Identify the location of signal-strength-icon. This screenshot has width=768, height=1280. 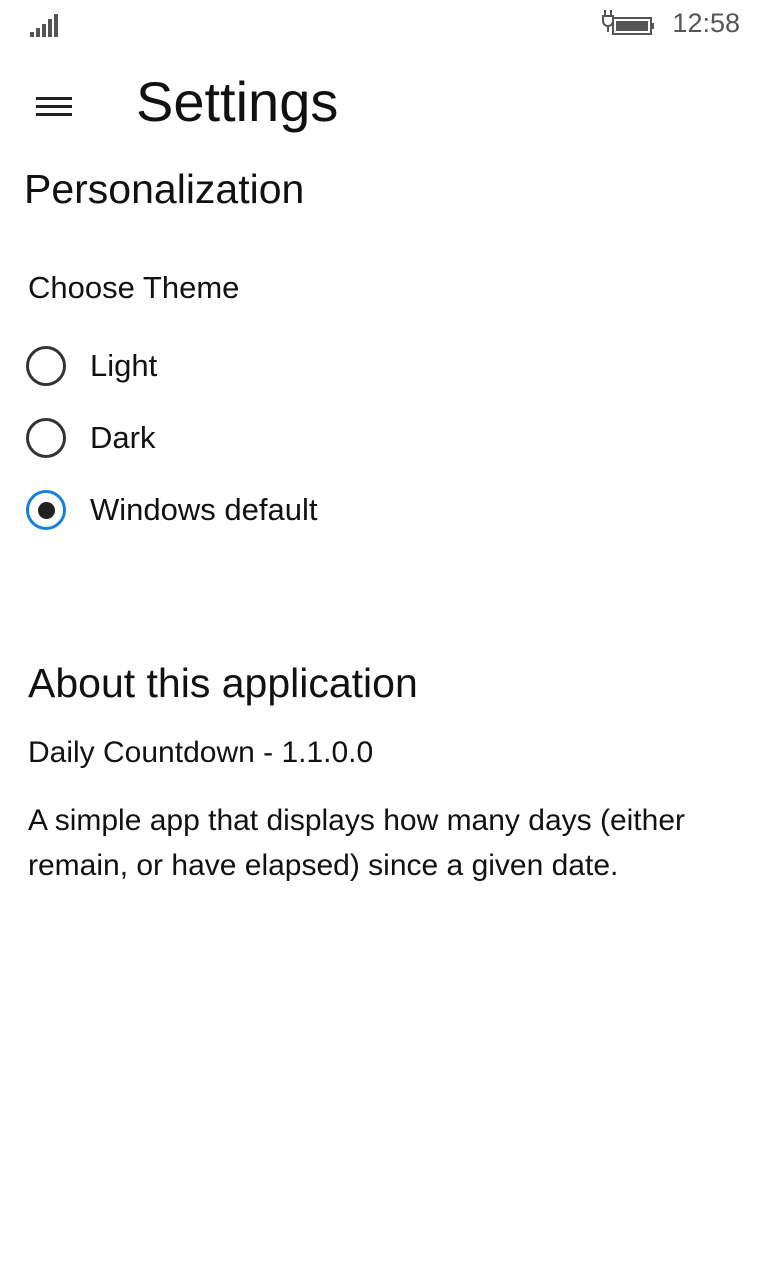
(46, 25).